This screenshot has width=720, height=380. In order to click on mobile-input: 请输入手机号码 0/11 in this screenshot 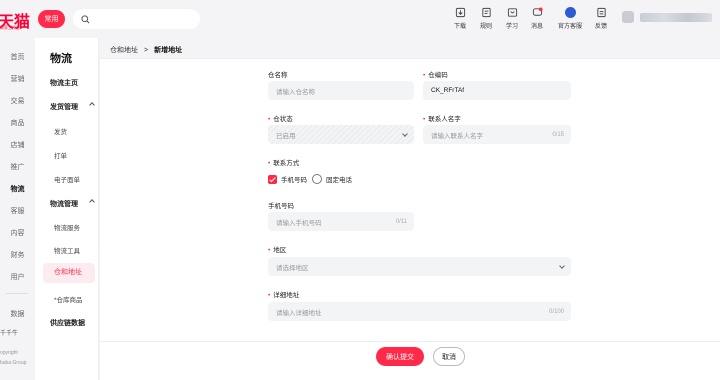, I will do `click(341, 221)`.